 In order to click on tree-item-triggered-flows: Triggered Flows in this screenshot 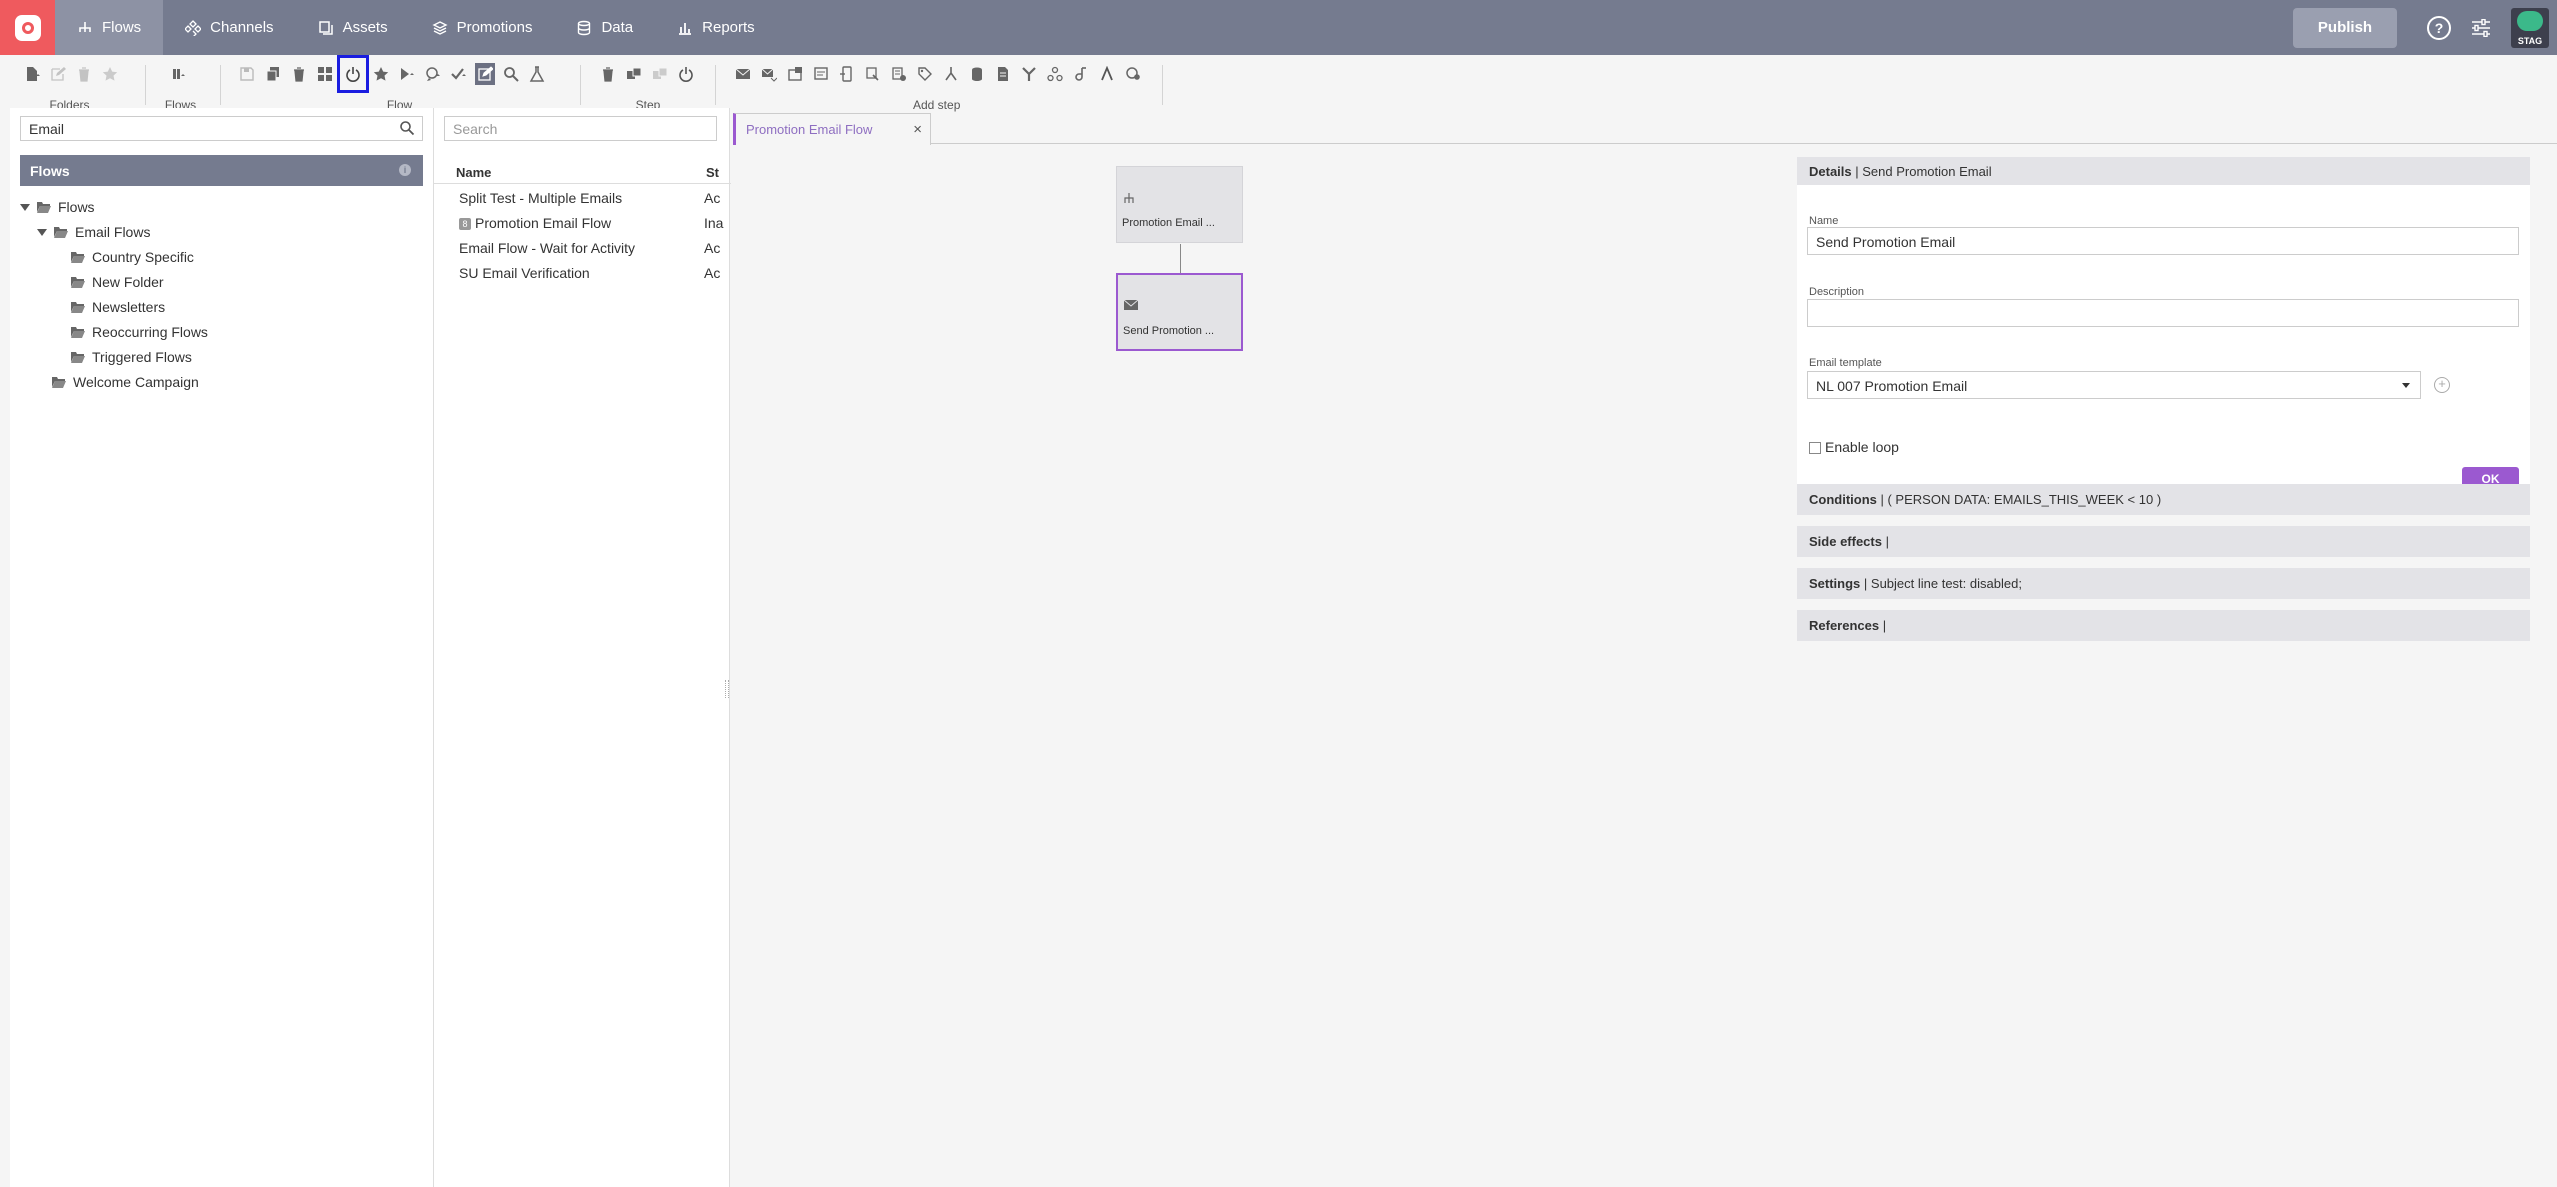, I will do `click(131, 357)`.